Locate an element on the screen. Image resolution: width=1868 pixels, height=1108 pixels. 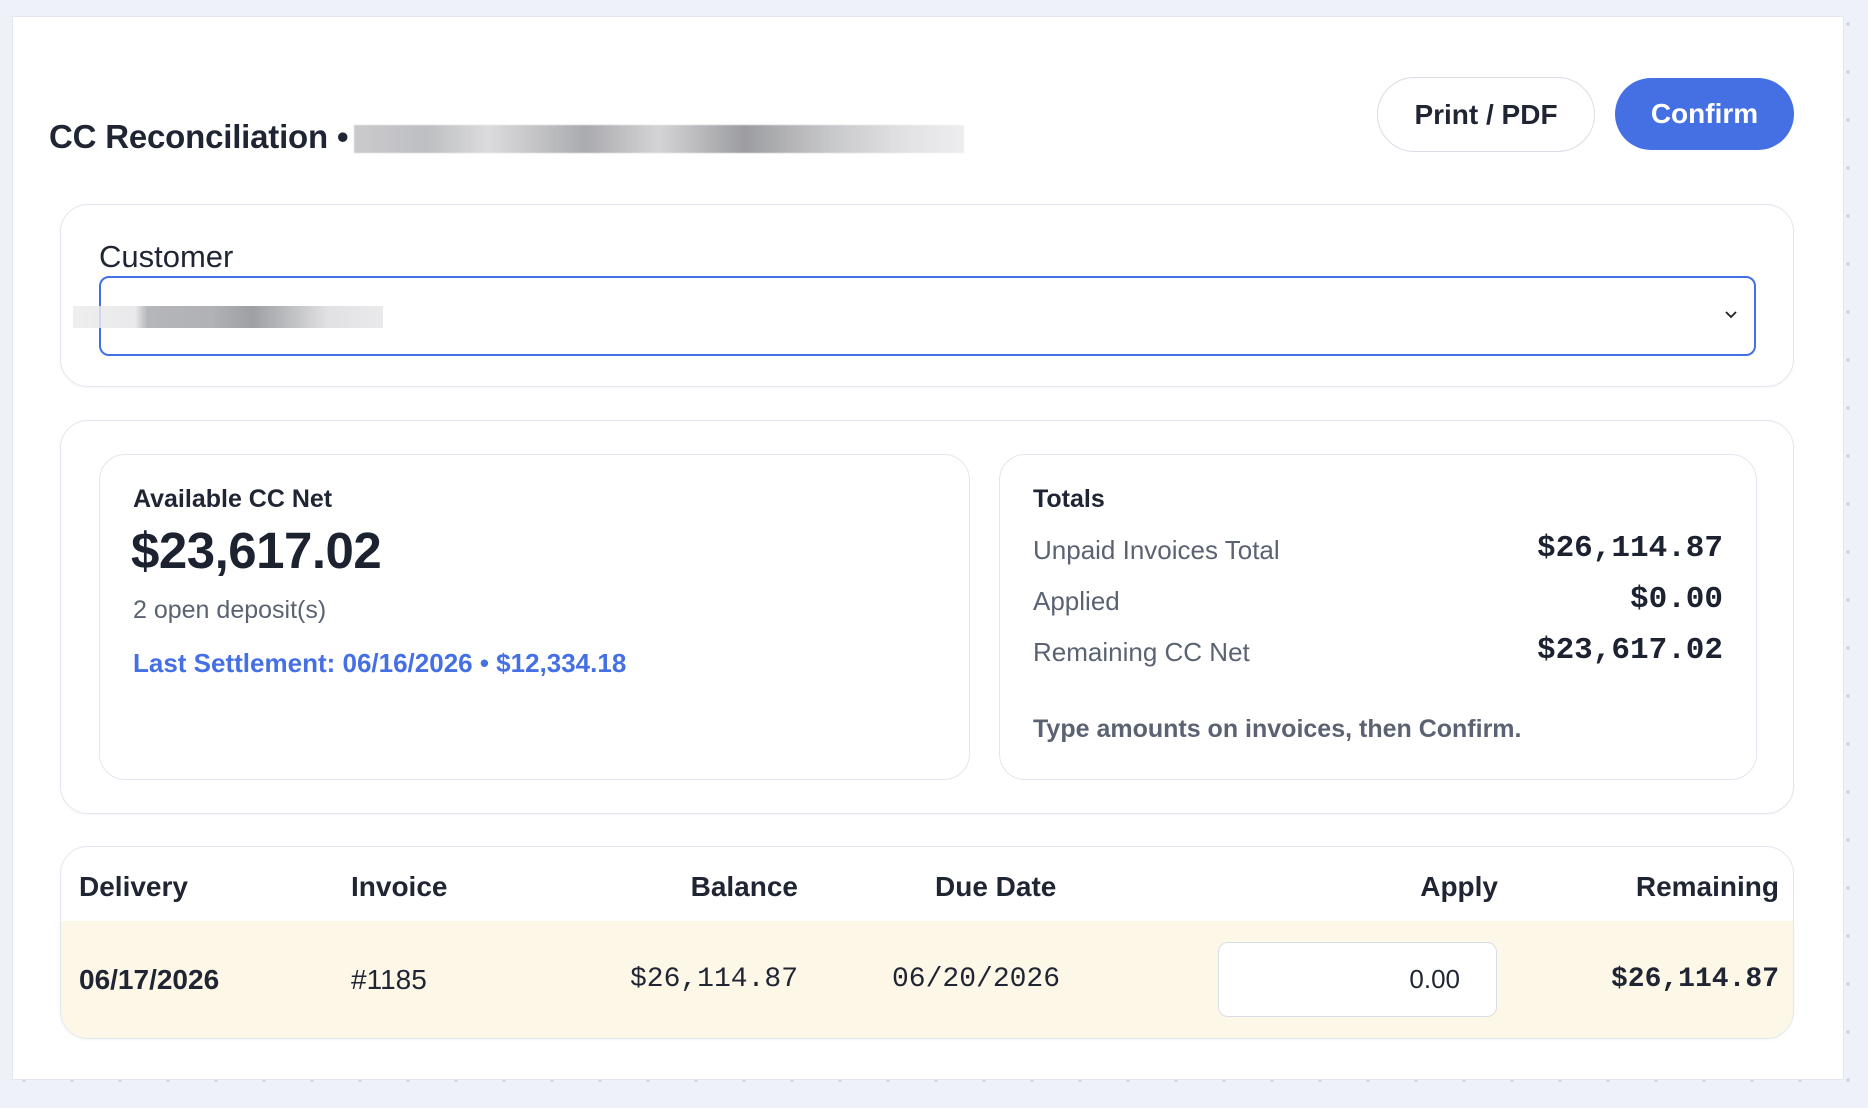
totals-row-remaining: Remaining CC Net $23,617.02 is located at coordinates (1378, 651).